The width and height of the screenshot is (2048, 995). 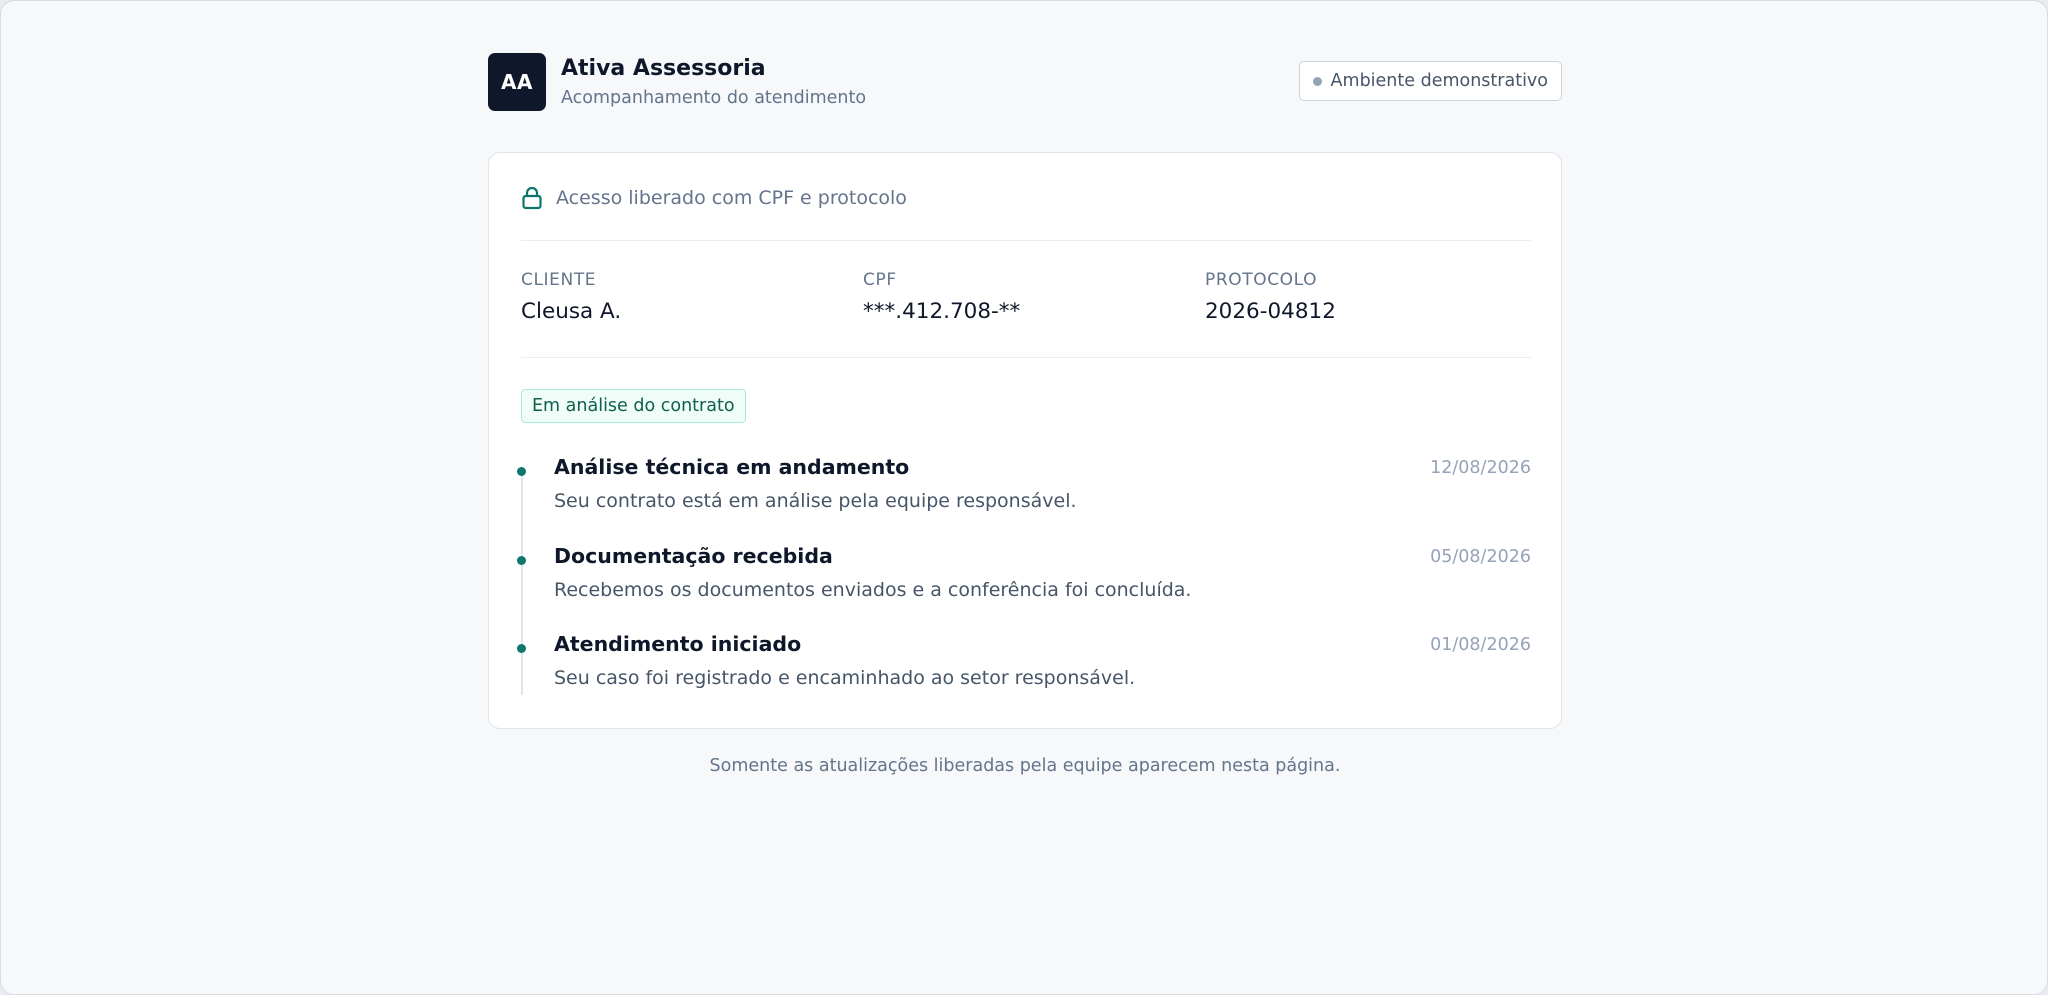 What do you see at coordinates (714, 98) in the screenshot?
I see `brand-subtitle: Acompanhamento do atendimento` at bounding box center [714, 98].